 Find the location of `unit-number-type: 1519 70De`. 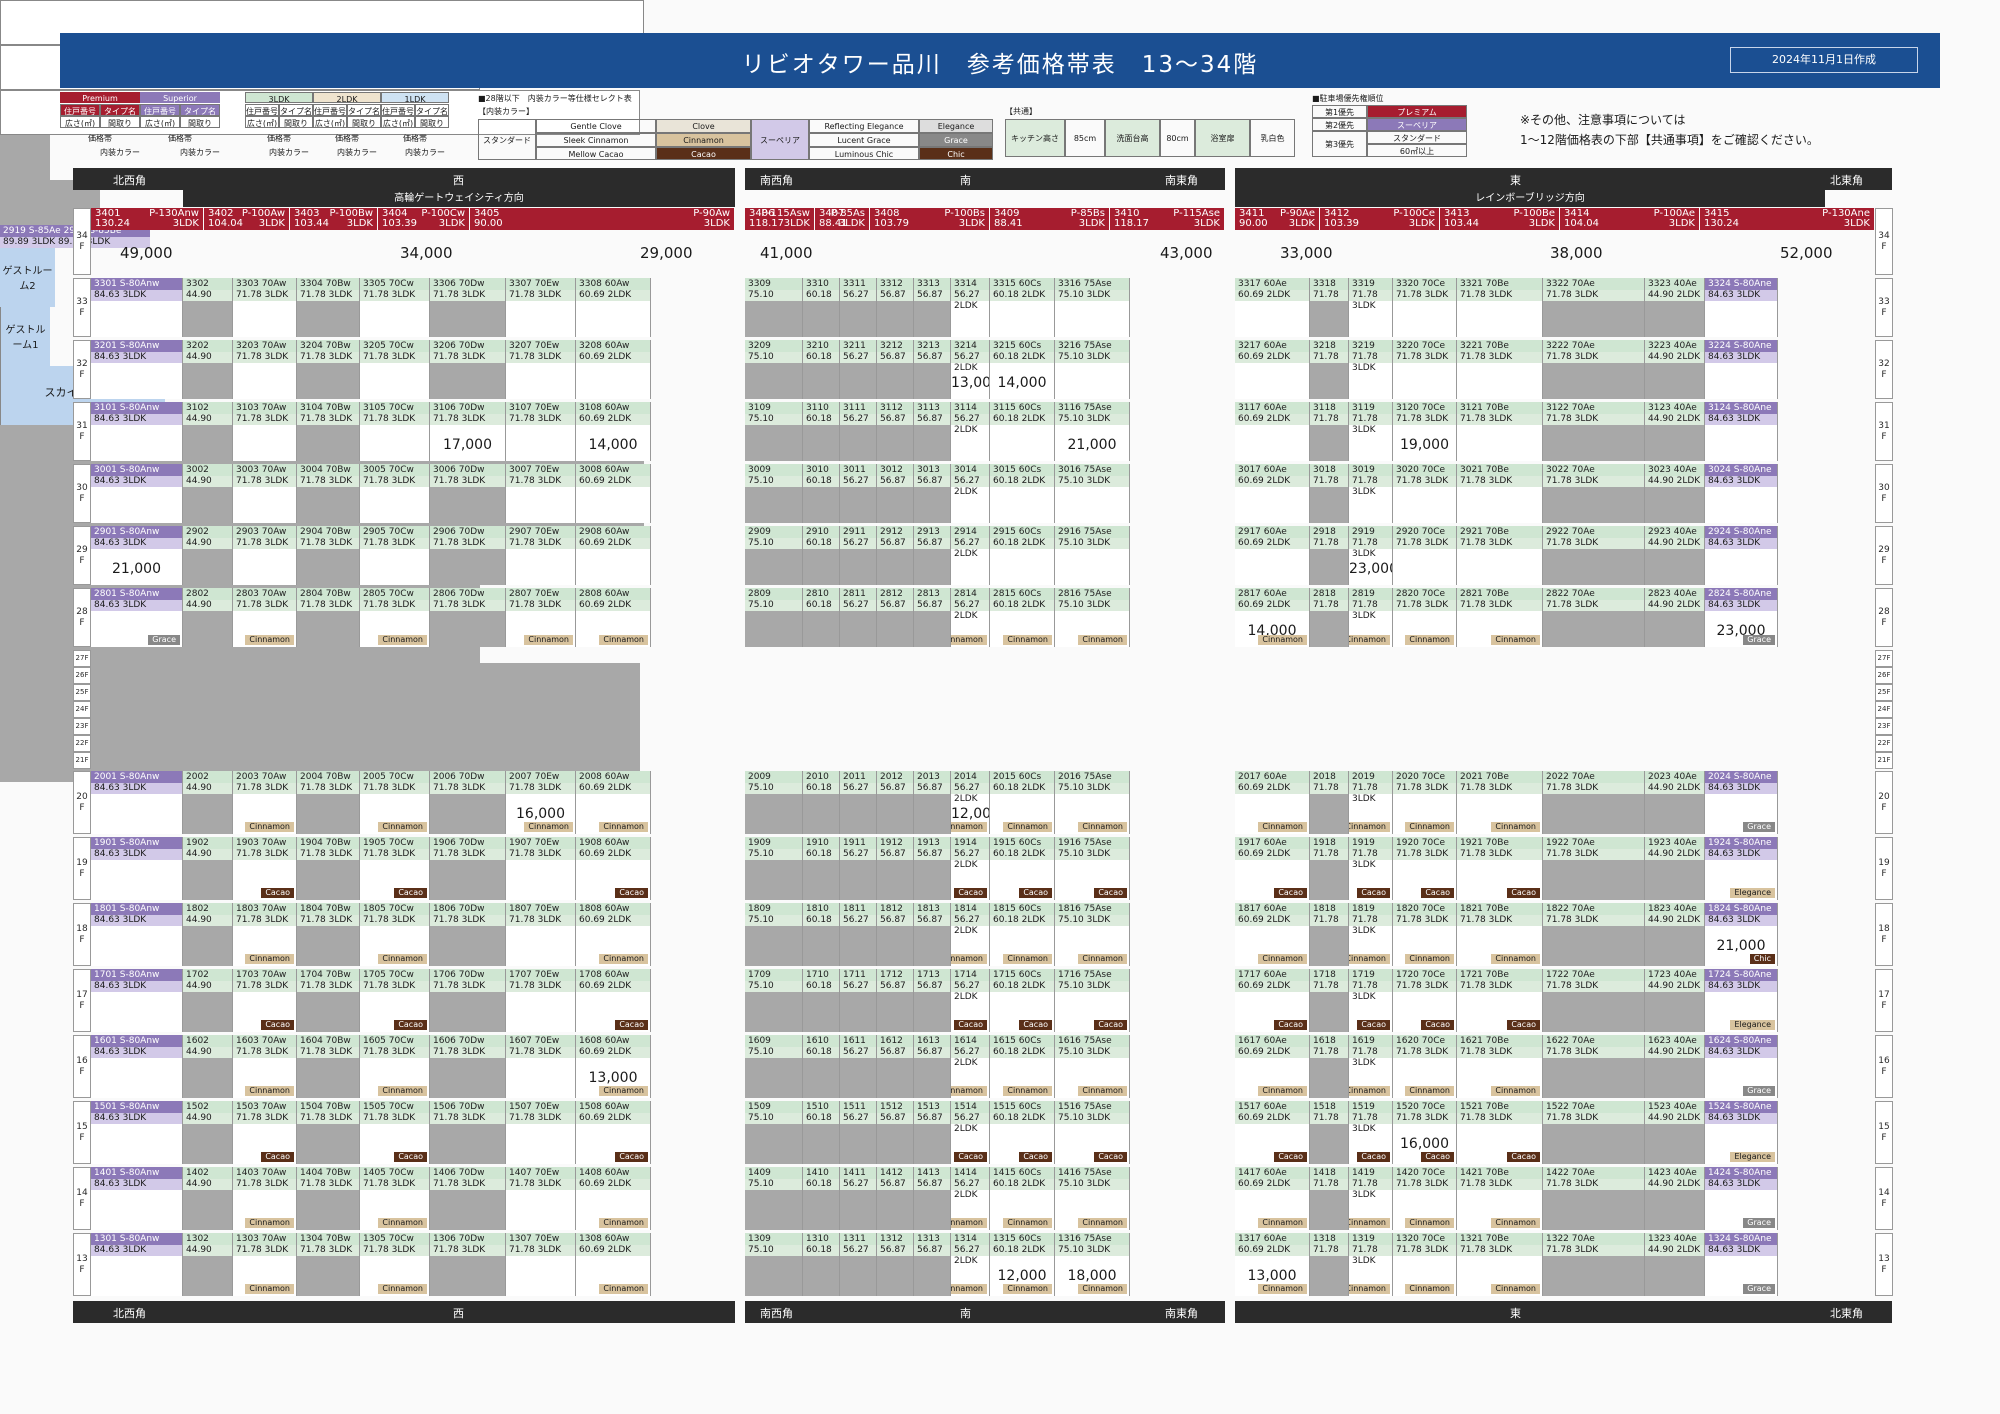

unit-number-type: 1519 70De is located at coordinates (1370, 1112).